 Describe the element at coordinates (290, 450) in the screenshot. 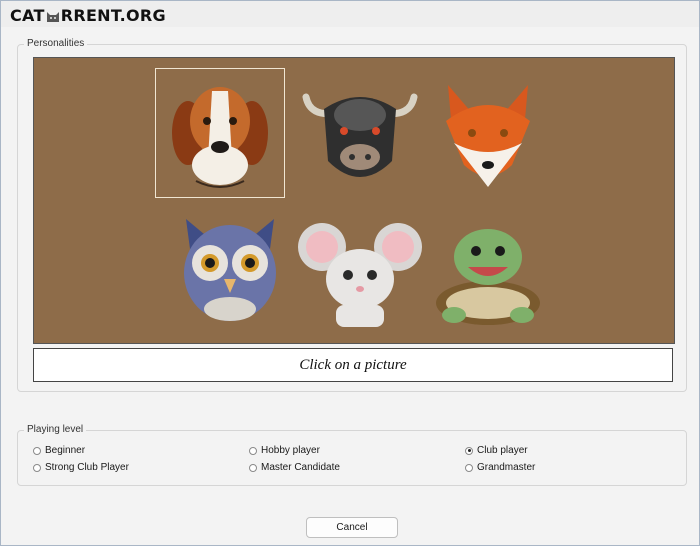

I see `radio-label: Hobby player` at that location.